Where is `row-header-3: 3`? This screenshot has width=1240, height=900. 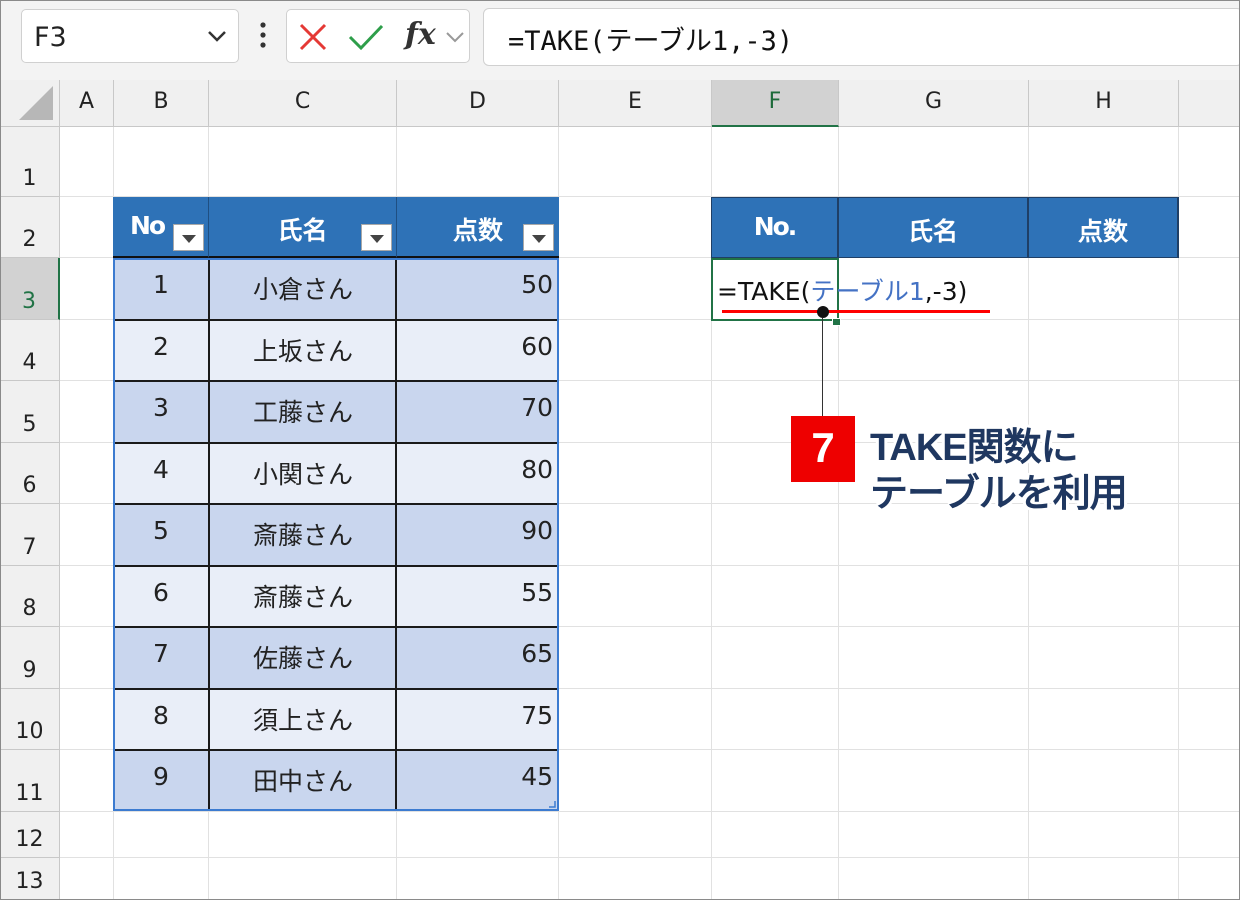
row-header-3: 3 is located at coordinates (30, 289).